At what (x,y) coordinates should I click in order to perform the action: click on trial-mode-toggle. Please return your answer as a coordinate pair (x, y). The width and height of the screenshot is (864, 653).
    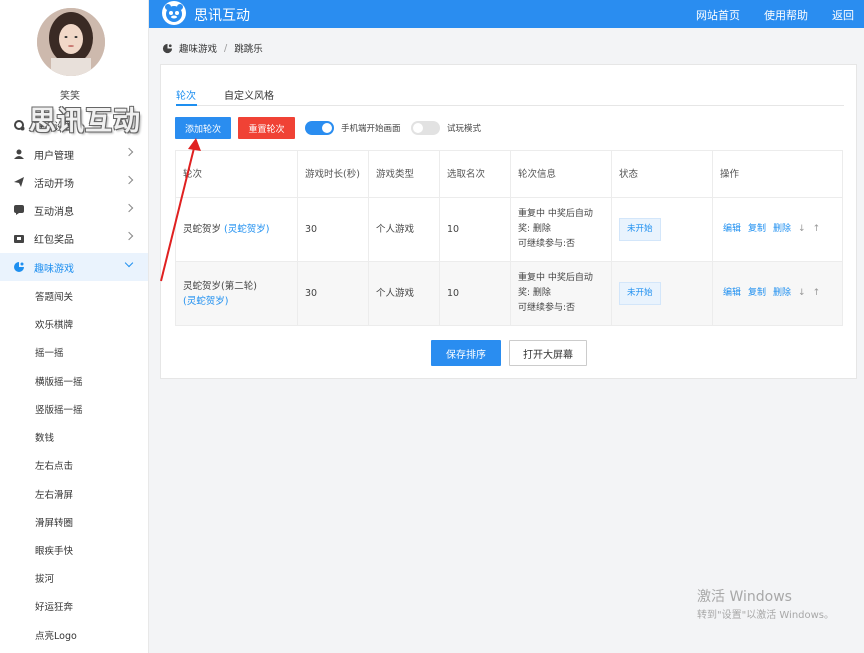
    Looking at the image, I should click on (425, 128).